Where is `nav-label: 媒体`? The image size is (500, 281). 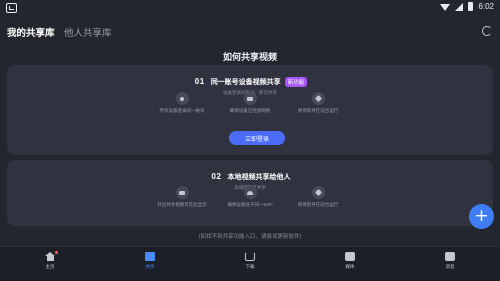 nav-label: 媒体 is located at coordinates (350, 266).